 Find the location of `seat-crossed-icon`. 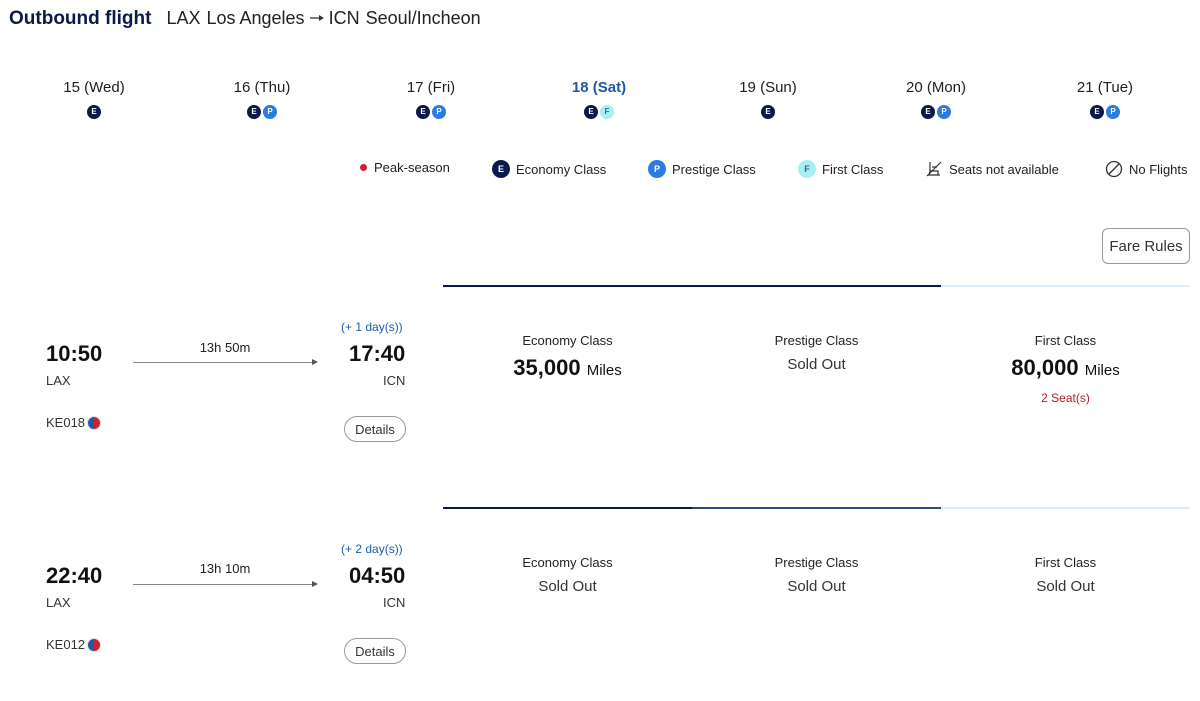

seat-crossed-icon is located at coordinates (934, 169).